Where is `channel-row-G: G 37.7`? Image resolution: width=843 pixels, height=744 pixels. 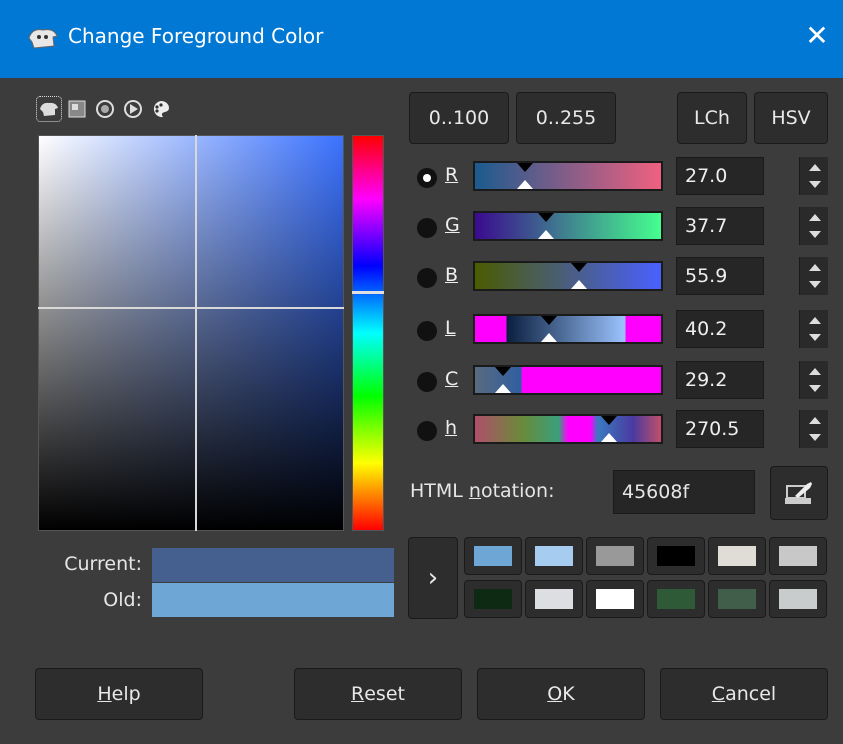 channel-row-G: G 37.7 is located at coordinates (620, 226).